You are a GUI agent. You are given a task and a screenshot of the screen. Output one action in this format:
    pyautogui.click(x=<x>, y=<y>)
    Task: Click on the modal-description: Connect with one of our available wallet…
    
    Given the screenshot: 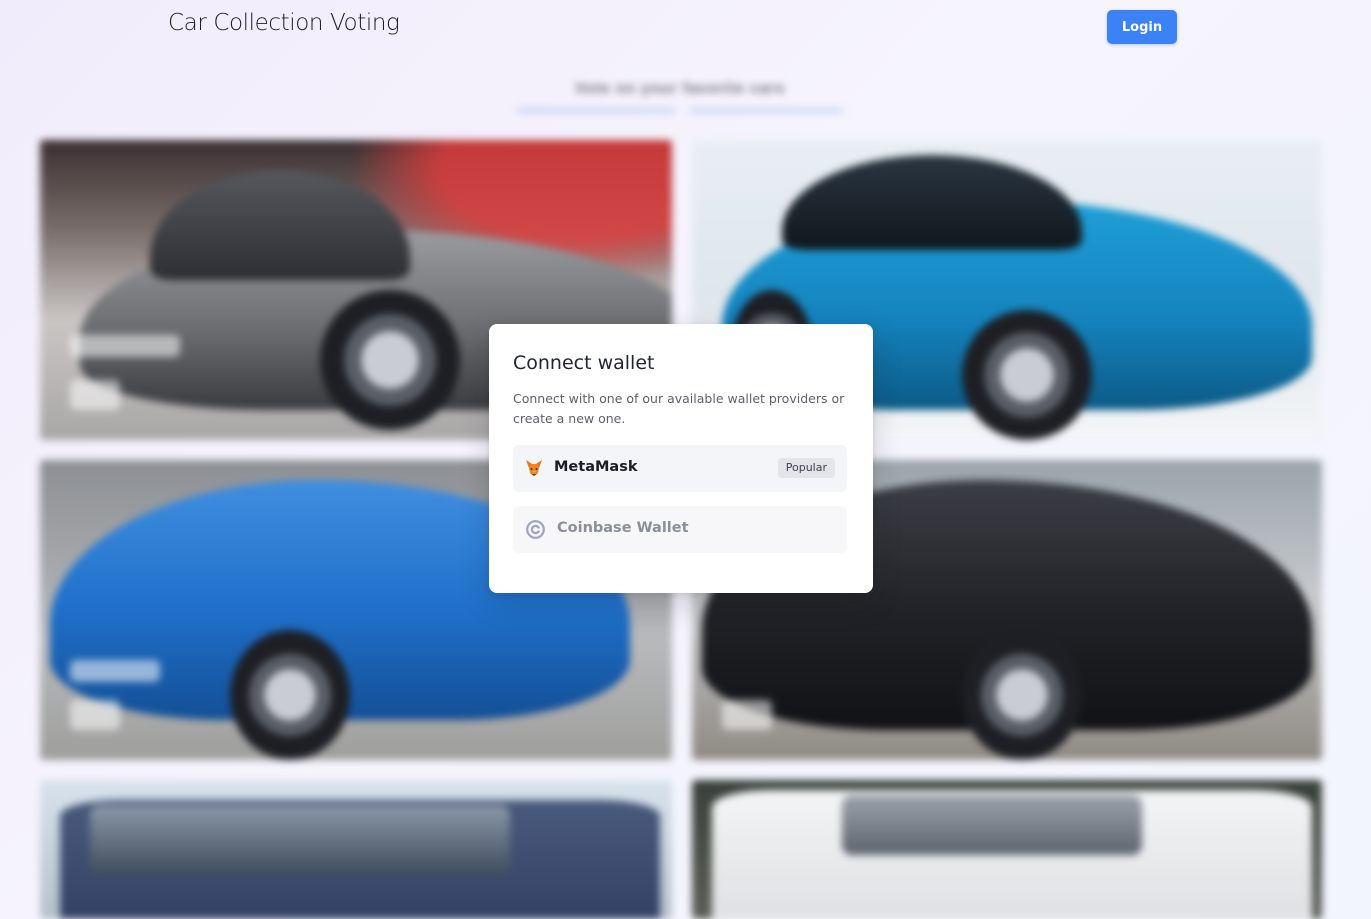 What is the action you would take?
    pyautogui.click(x=679, y=408)
    